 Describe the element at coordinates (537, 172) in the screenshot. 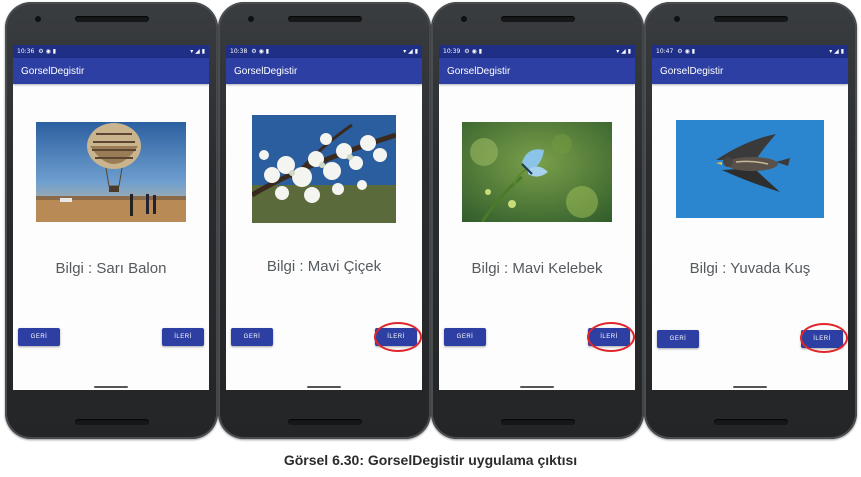

I see `blue-butterfly-photo` at that location.